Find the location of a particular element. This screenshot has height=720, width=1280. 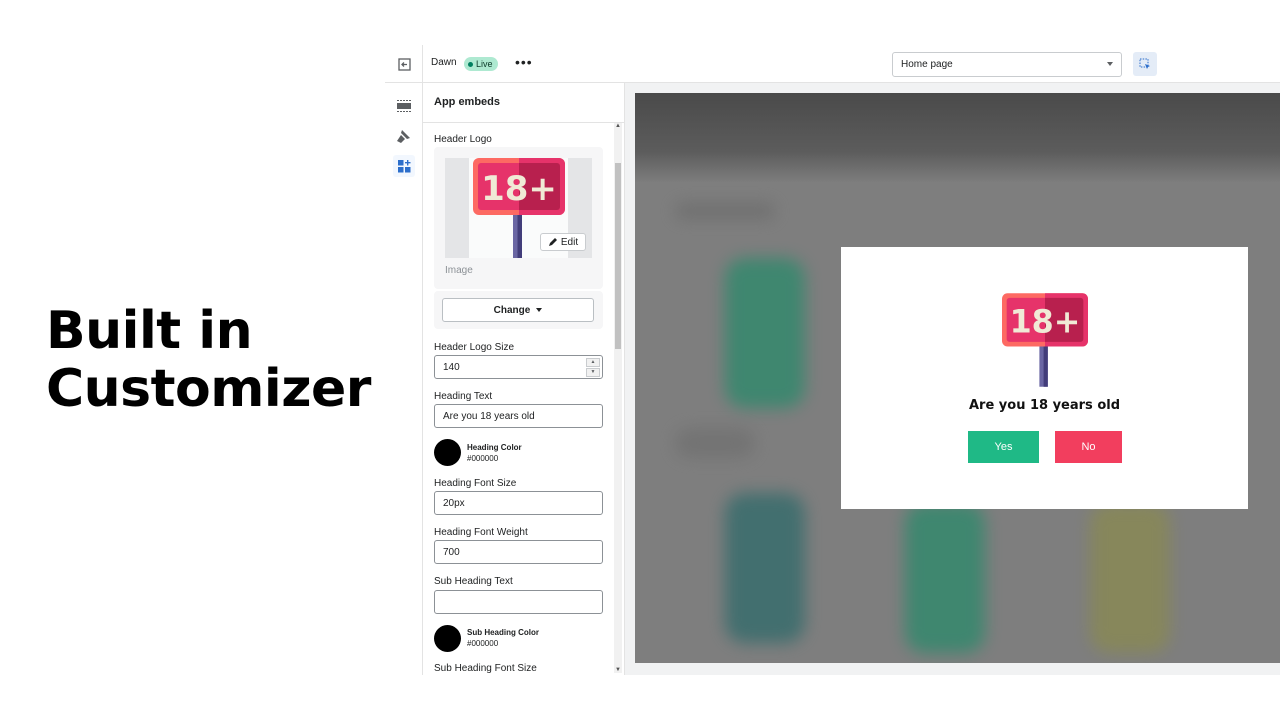

pencil-icon is located at coordinates (552, 242).